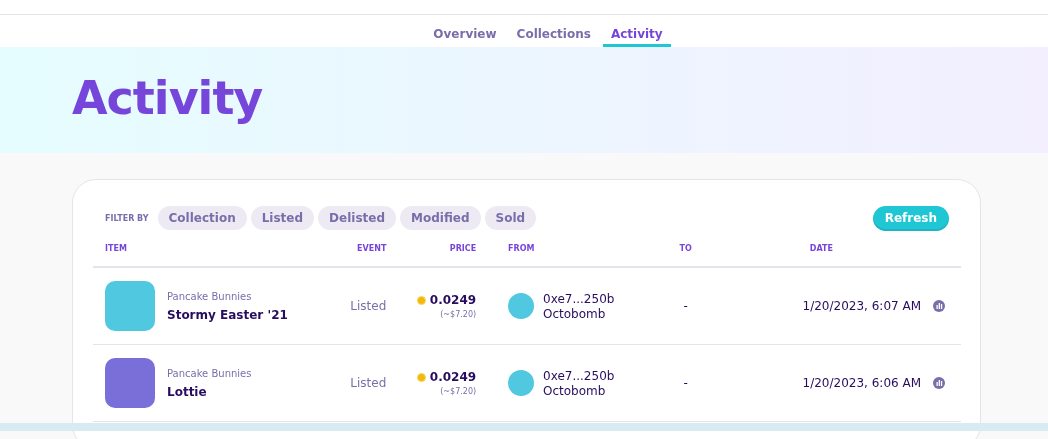 This screenshot has height=439, width=1048. I want to click on nav-tab: Overview, so click(465, 31).